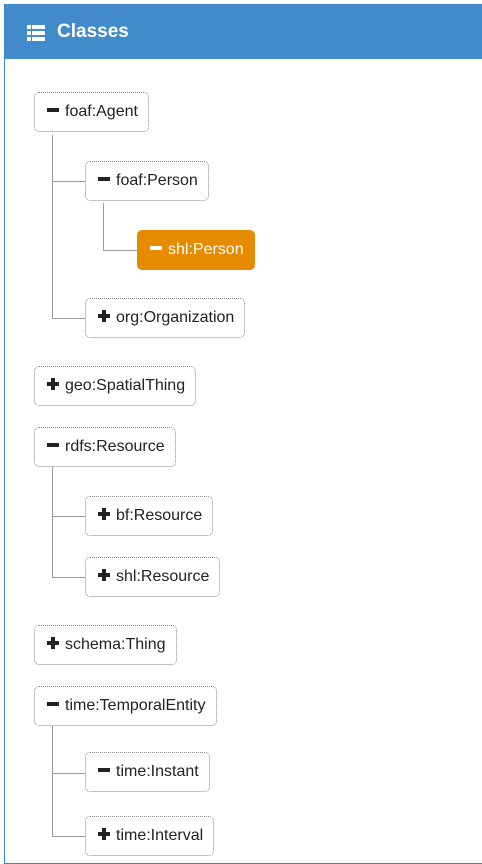 The width and height of the screenshot is (482, 864). I want to click on panel-title: Classes, so click(93, 31).